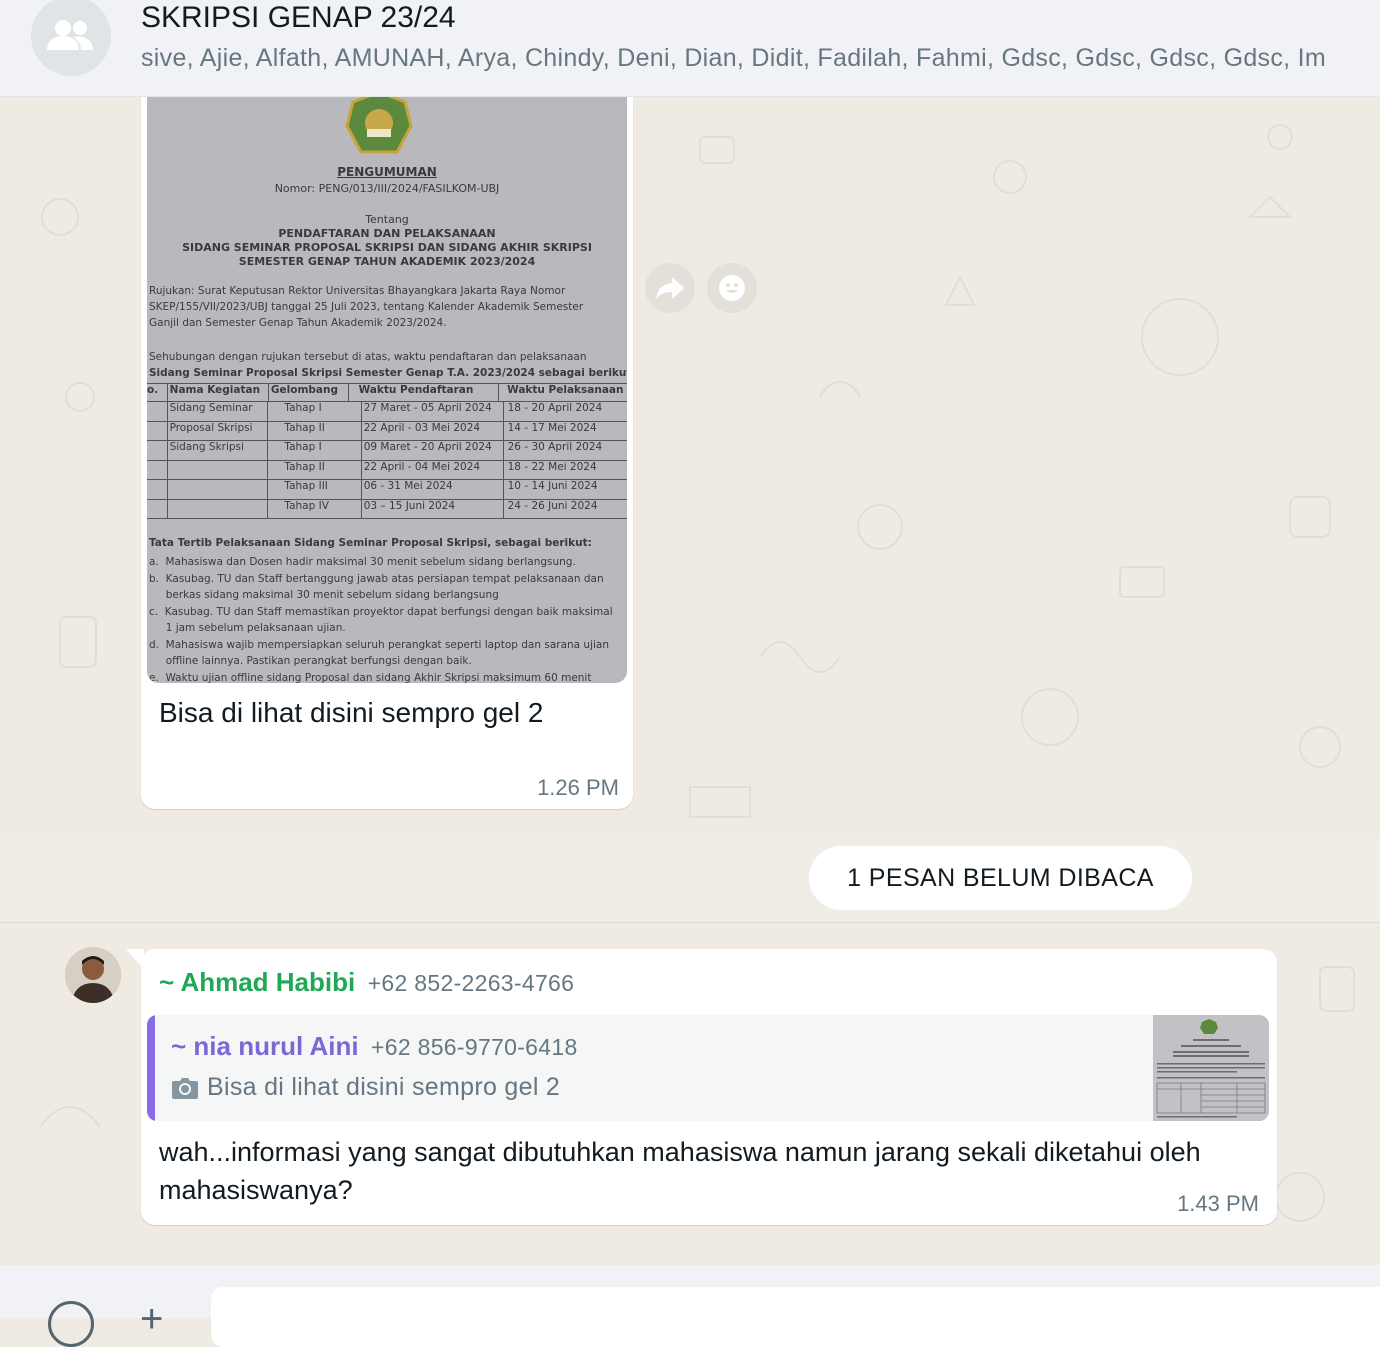  What do you see at coordinates (217, 430) in the screenshot?
I see `table-cell: Proposal Skripsi` at bounding box center [217, 430].